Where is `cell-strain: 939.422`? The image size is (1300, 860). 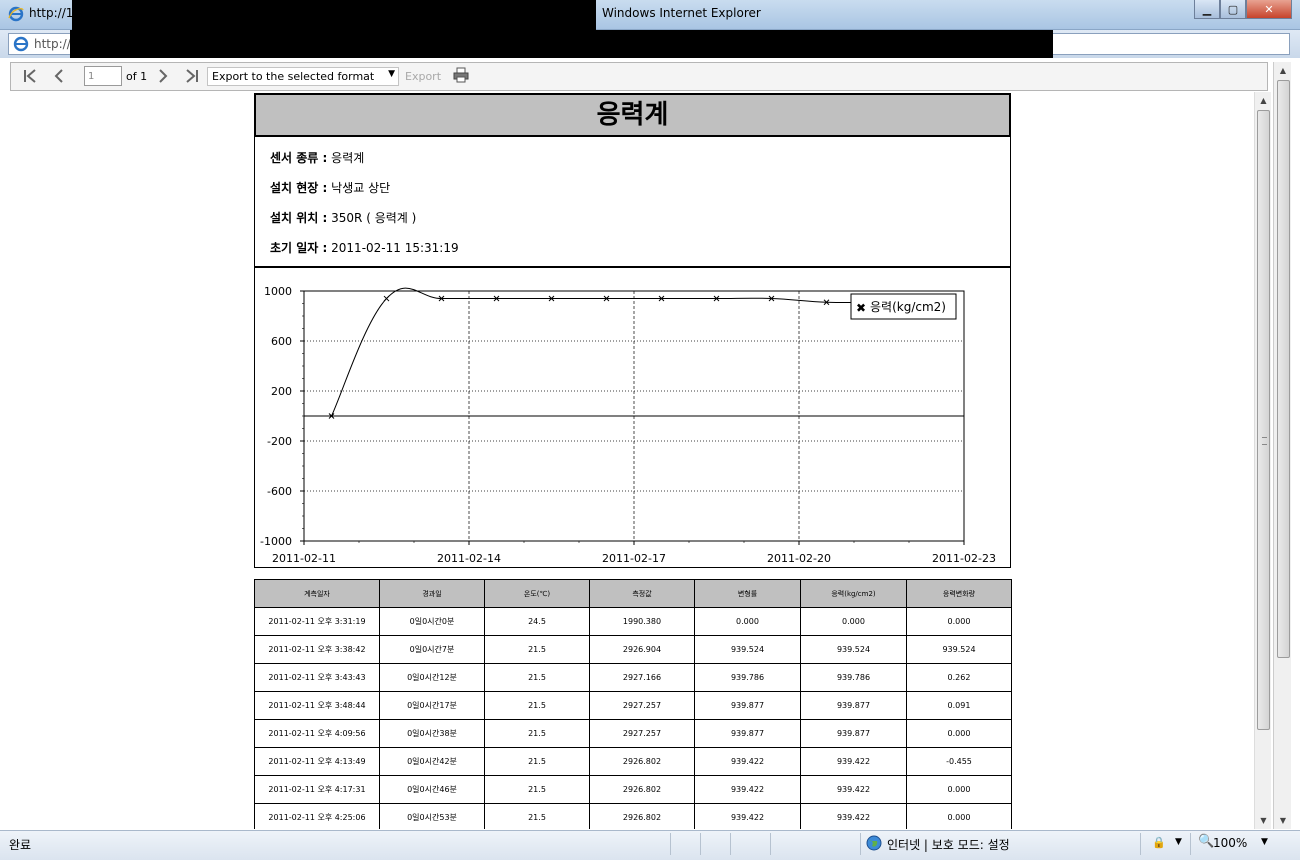 cell-strain: 939.422 is located at coordinates (747, 761).